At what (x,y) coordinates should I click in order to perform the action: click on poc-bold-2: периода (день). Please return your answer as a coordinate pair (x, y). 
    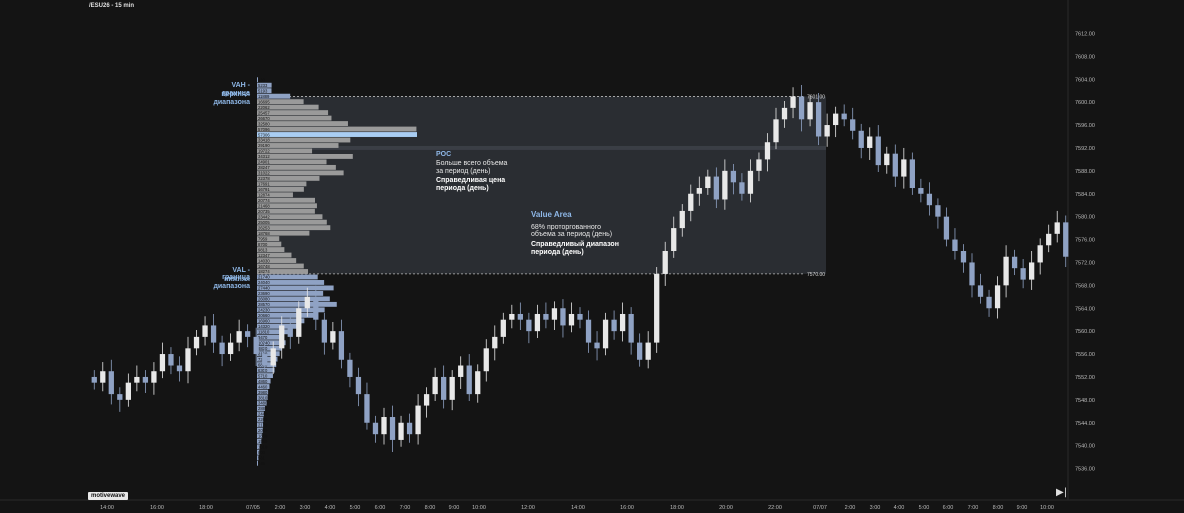
    Looking at the image, I should click on (462, 188).